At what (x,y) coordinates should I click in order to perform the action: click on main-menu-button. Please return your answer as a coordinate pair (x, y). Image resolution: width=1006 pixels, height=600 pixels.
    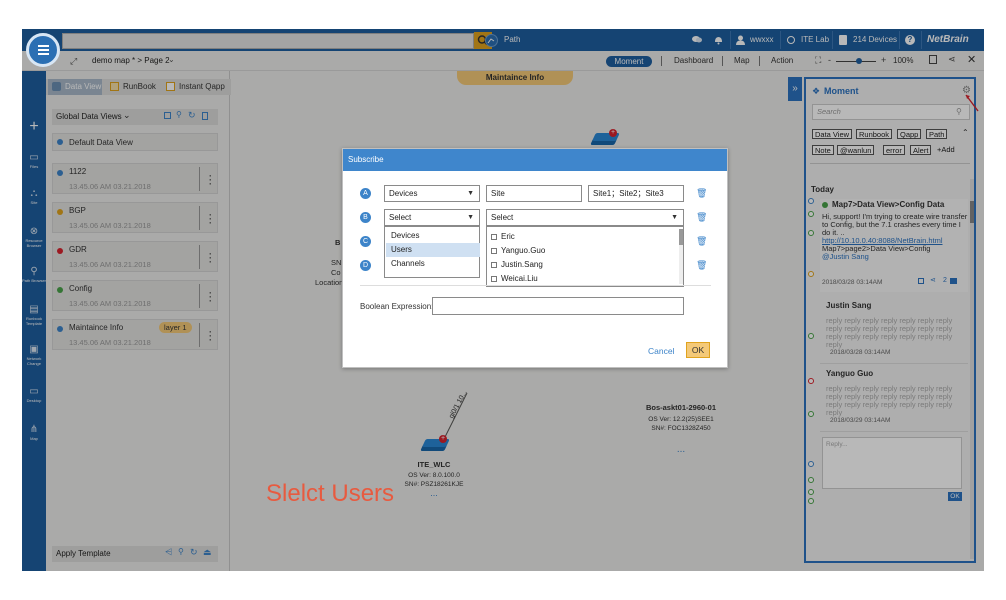
    Looking at the image, I should click on (43, 50).